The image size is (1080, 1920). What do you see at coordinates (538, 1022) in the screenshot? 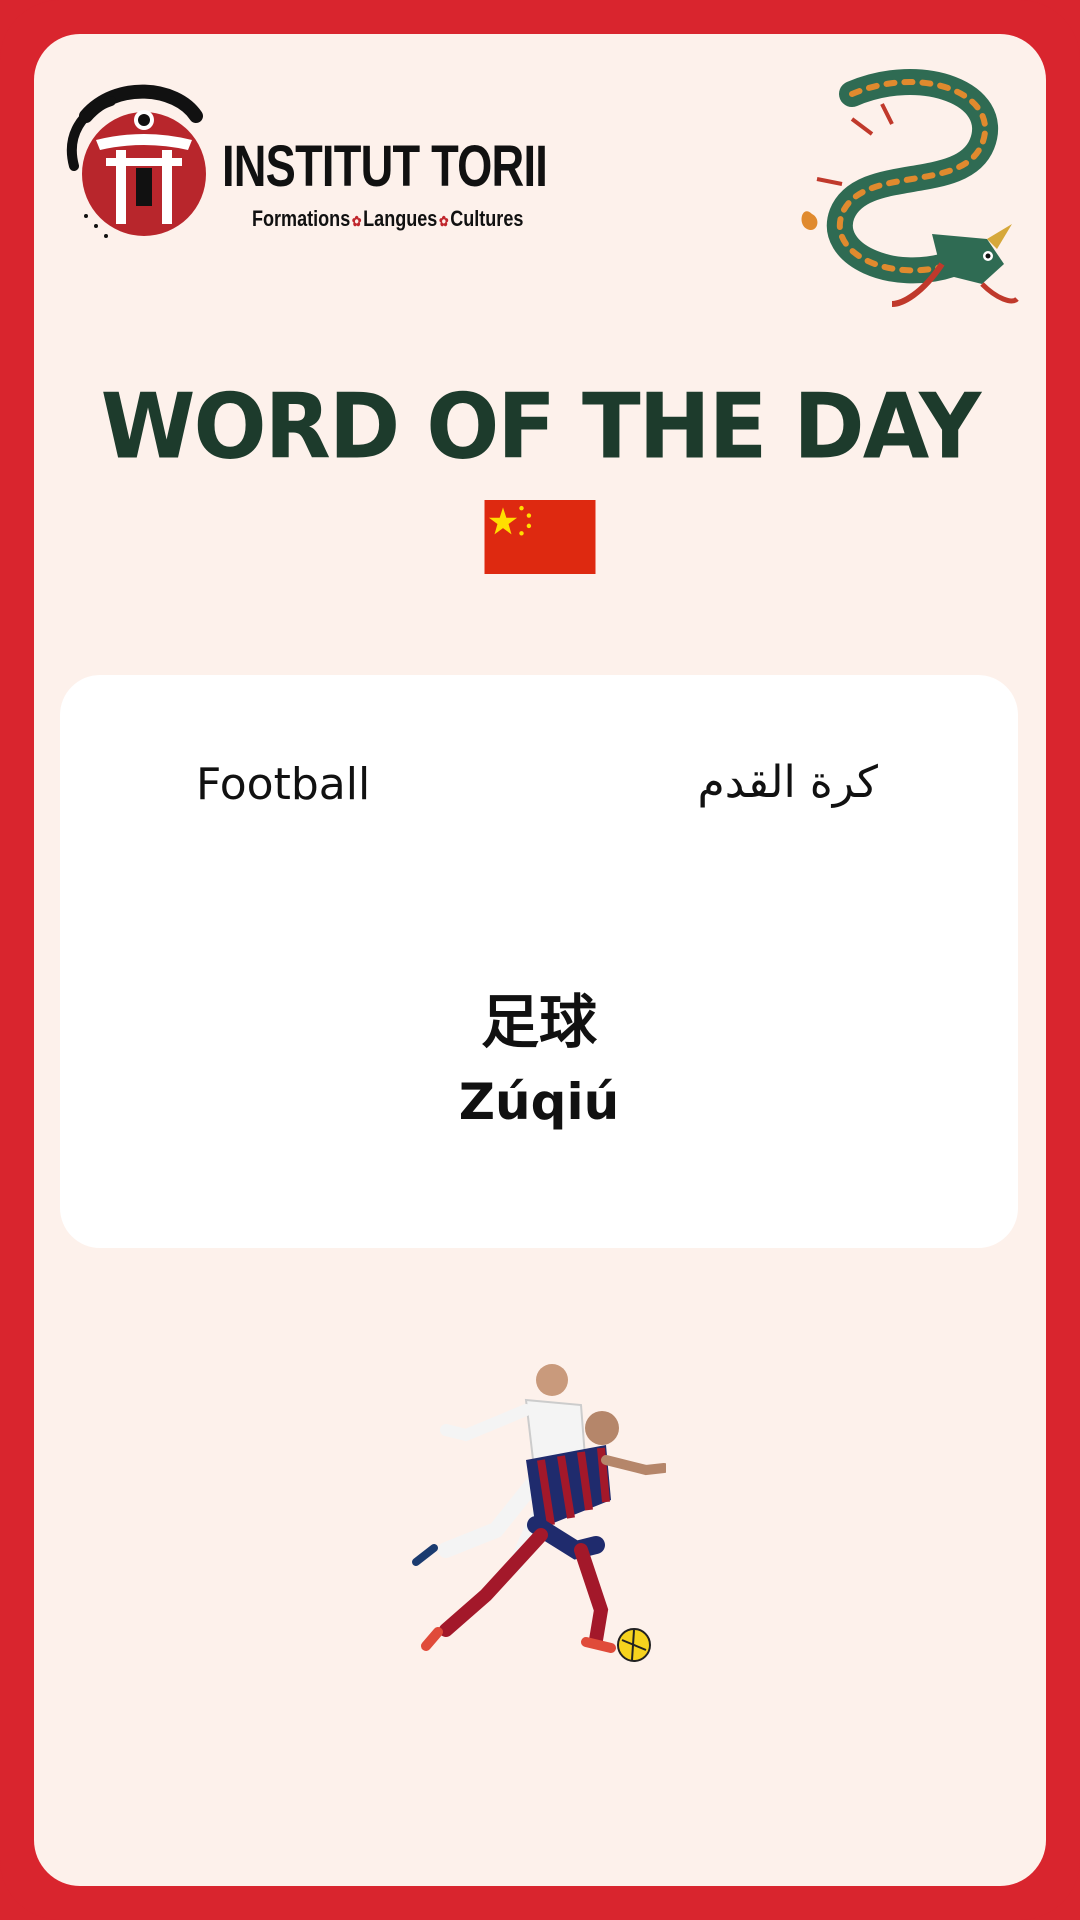
I see `word-chinese: 足球` at bounding box center [538, 1022].